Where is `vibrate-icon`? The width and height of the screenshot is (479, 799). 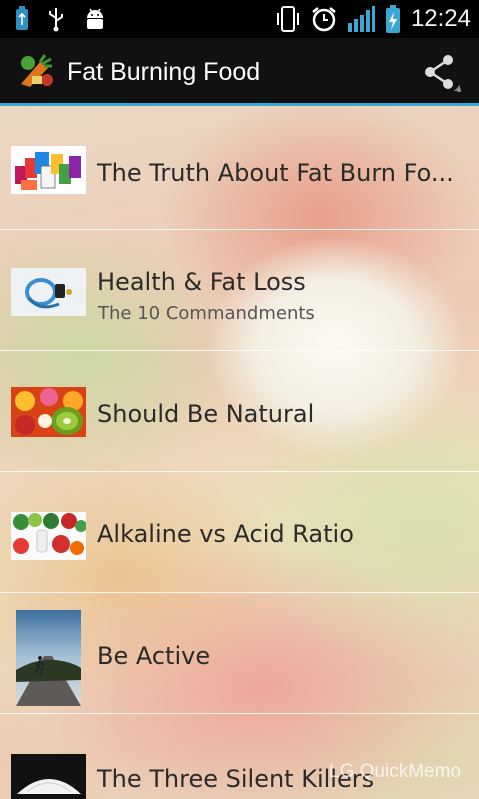
vibrate-icon is located at coordinates (287, 19).